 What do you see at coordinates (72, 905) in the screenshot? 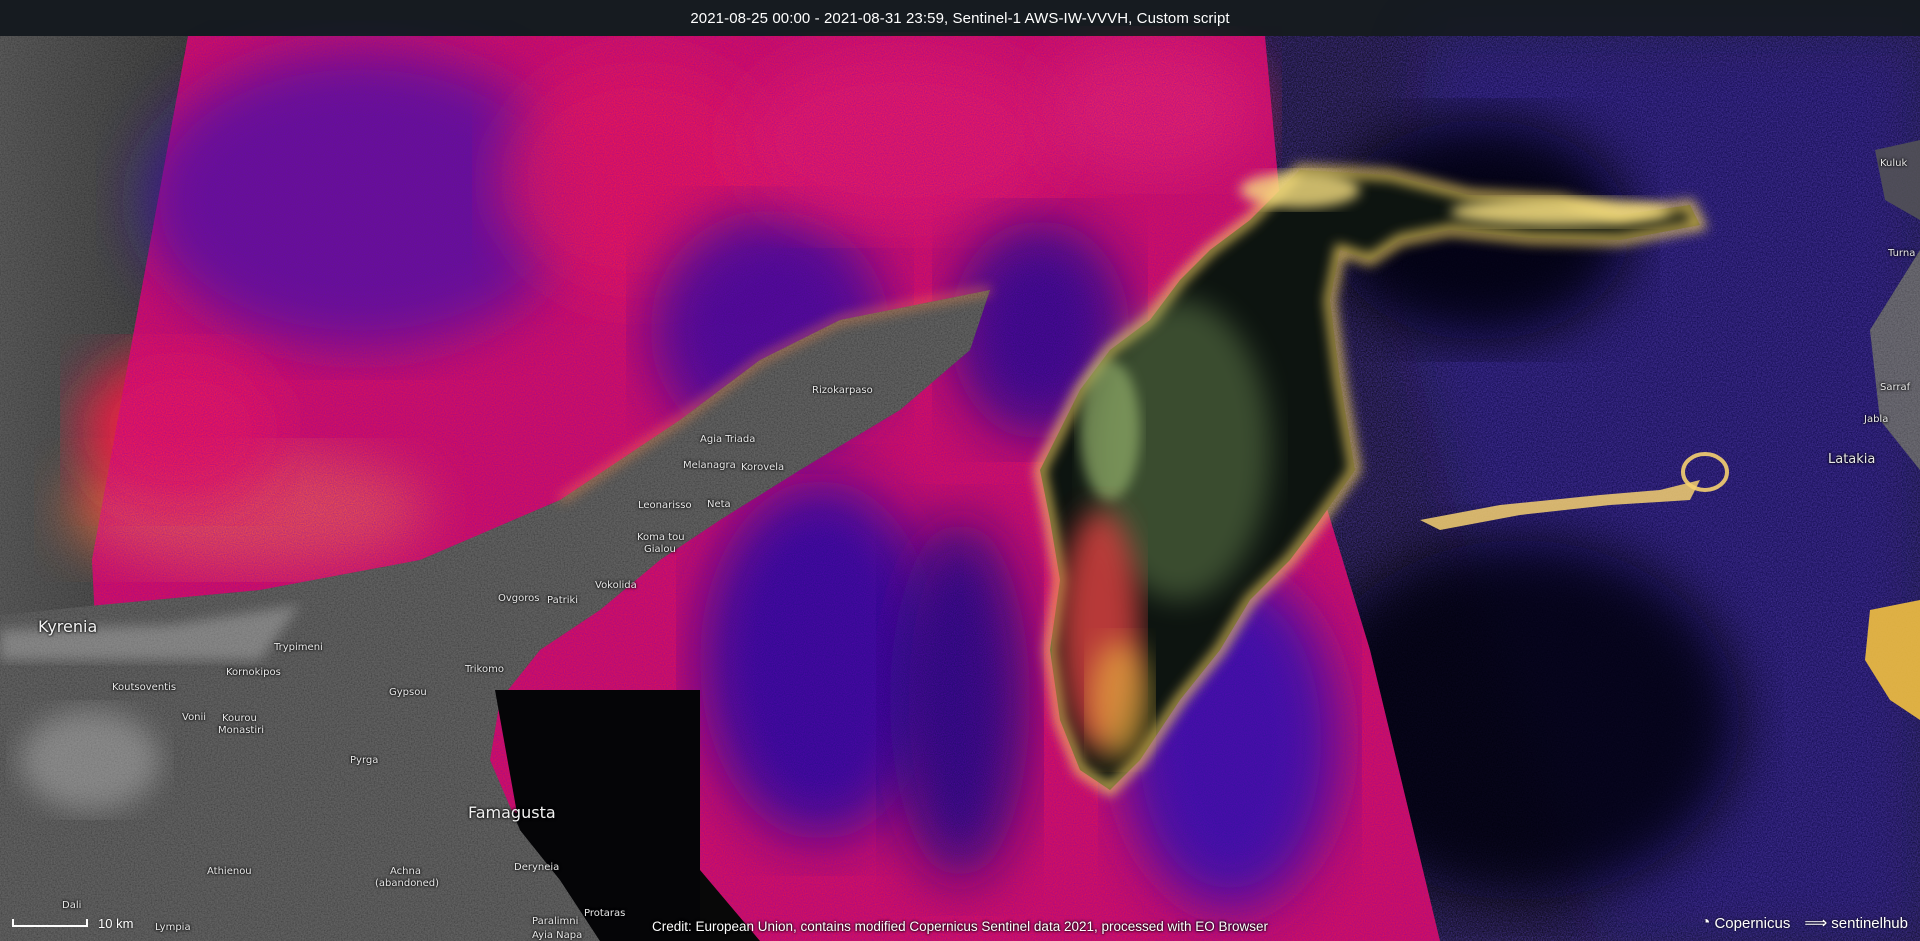
I see `place-label-dali: Dali` at bounding box center [72, 905].